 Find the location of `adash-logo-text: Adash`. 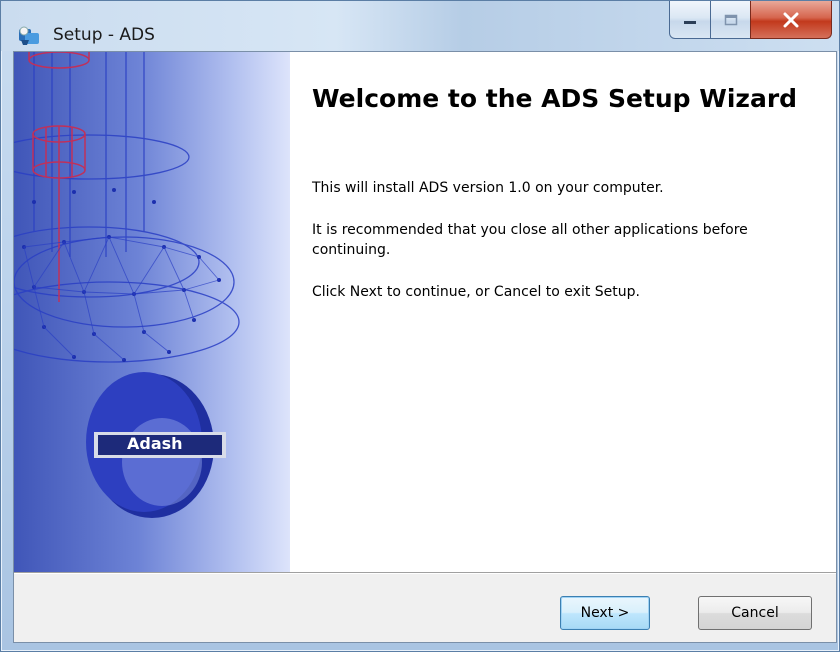

adash-logo-text: Adash is located at coordinates (155, 443).